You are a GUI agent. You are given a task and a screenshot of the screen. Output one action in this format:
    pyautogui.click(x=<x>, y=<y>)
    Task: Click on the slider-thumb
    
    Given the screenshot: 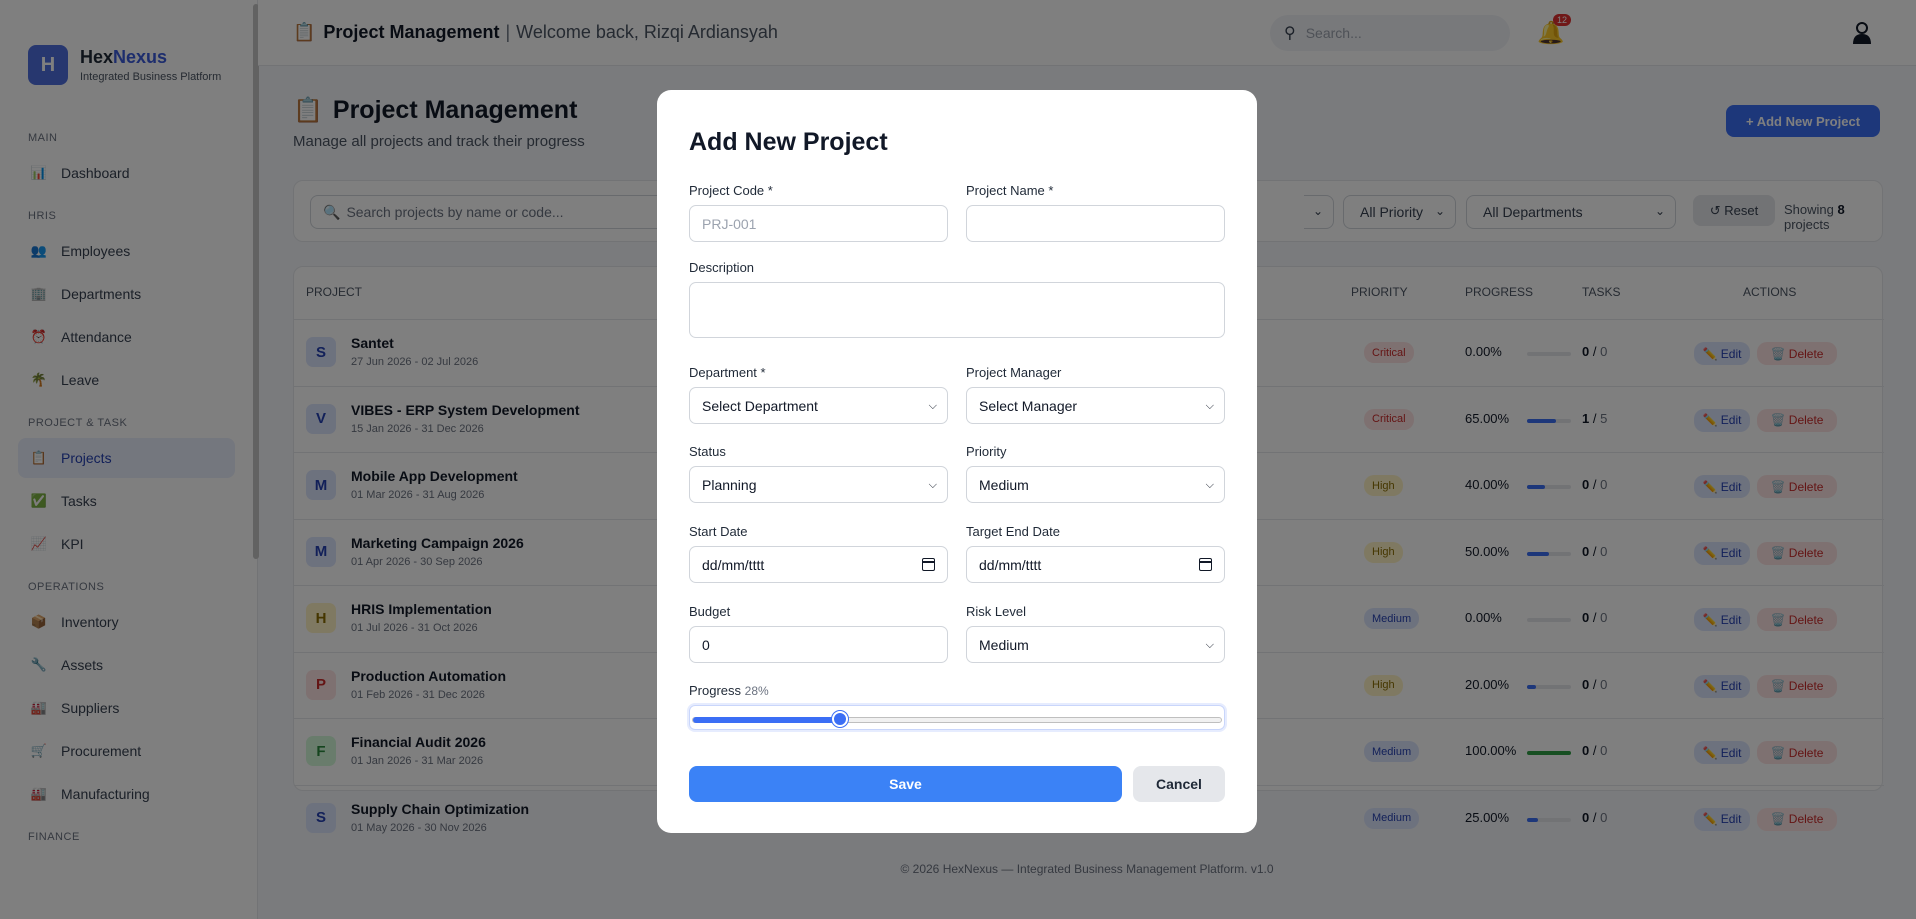 What is the action you would take?
    pyautogui.click(x=840, y=719)
    